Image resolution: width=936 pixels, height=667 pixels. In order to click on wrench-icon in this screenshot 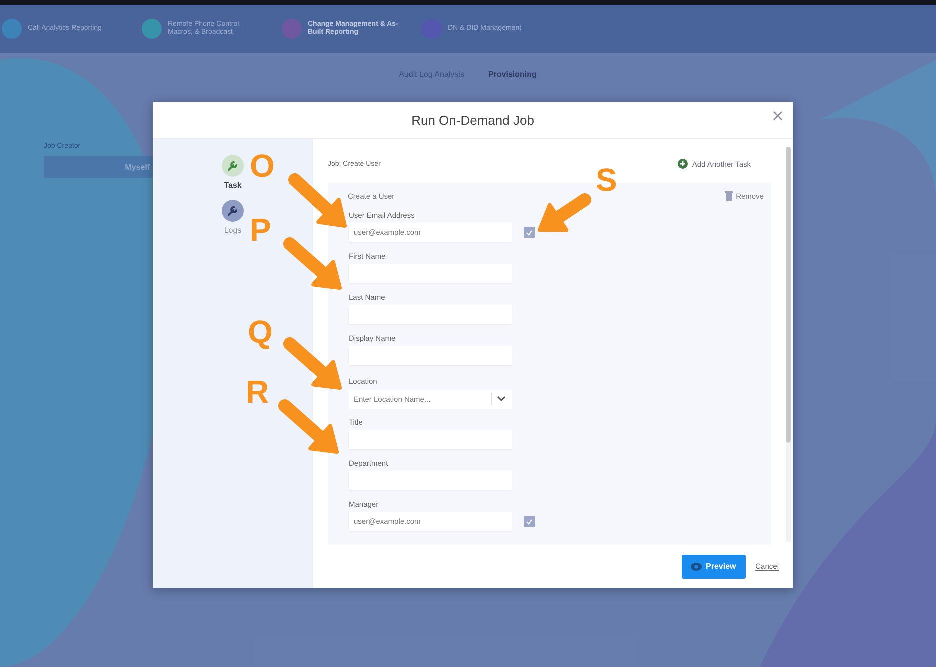, I will do `click(233, 211)`.